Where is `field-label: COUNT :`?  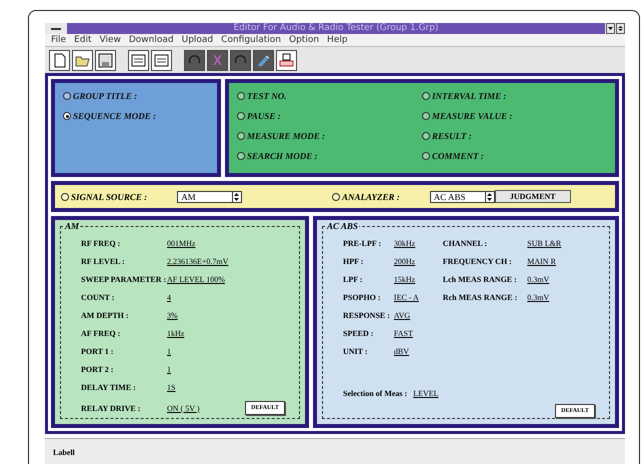 field-label: COUNT : is located at coordinates (98, 297).